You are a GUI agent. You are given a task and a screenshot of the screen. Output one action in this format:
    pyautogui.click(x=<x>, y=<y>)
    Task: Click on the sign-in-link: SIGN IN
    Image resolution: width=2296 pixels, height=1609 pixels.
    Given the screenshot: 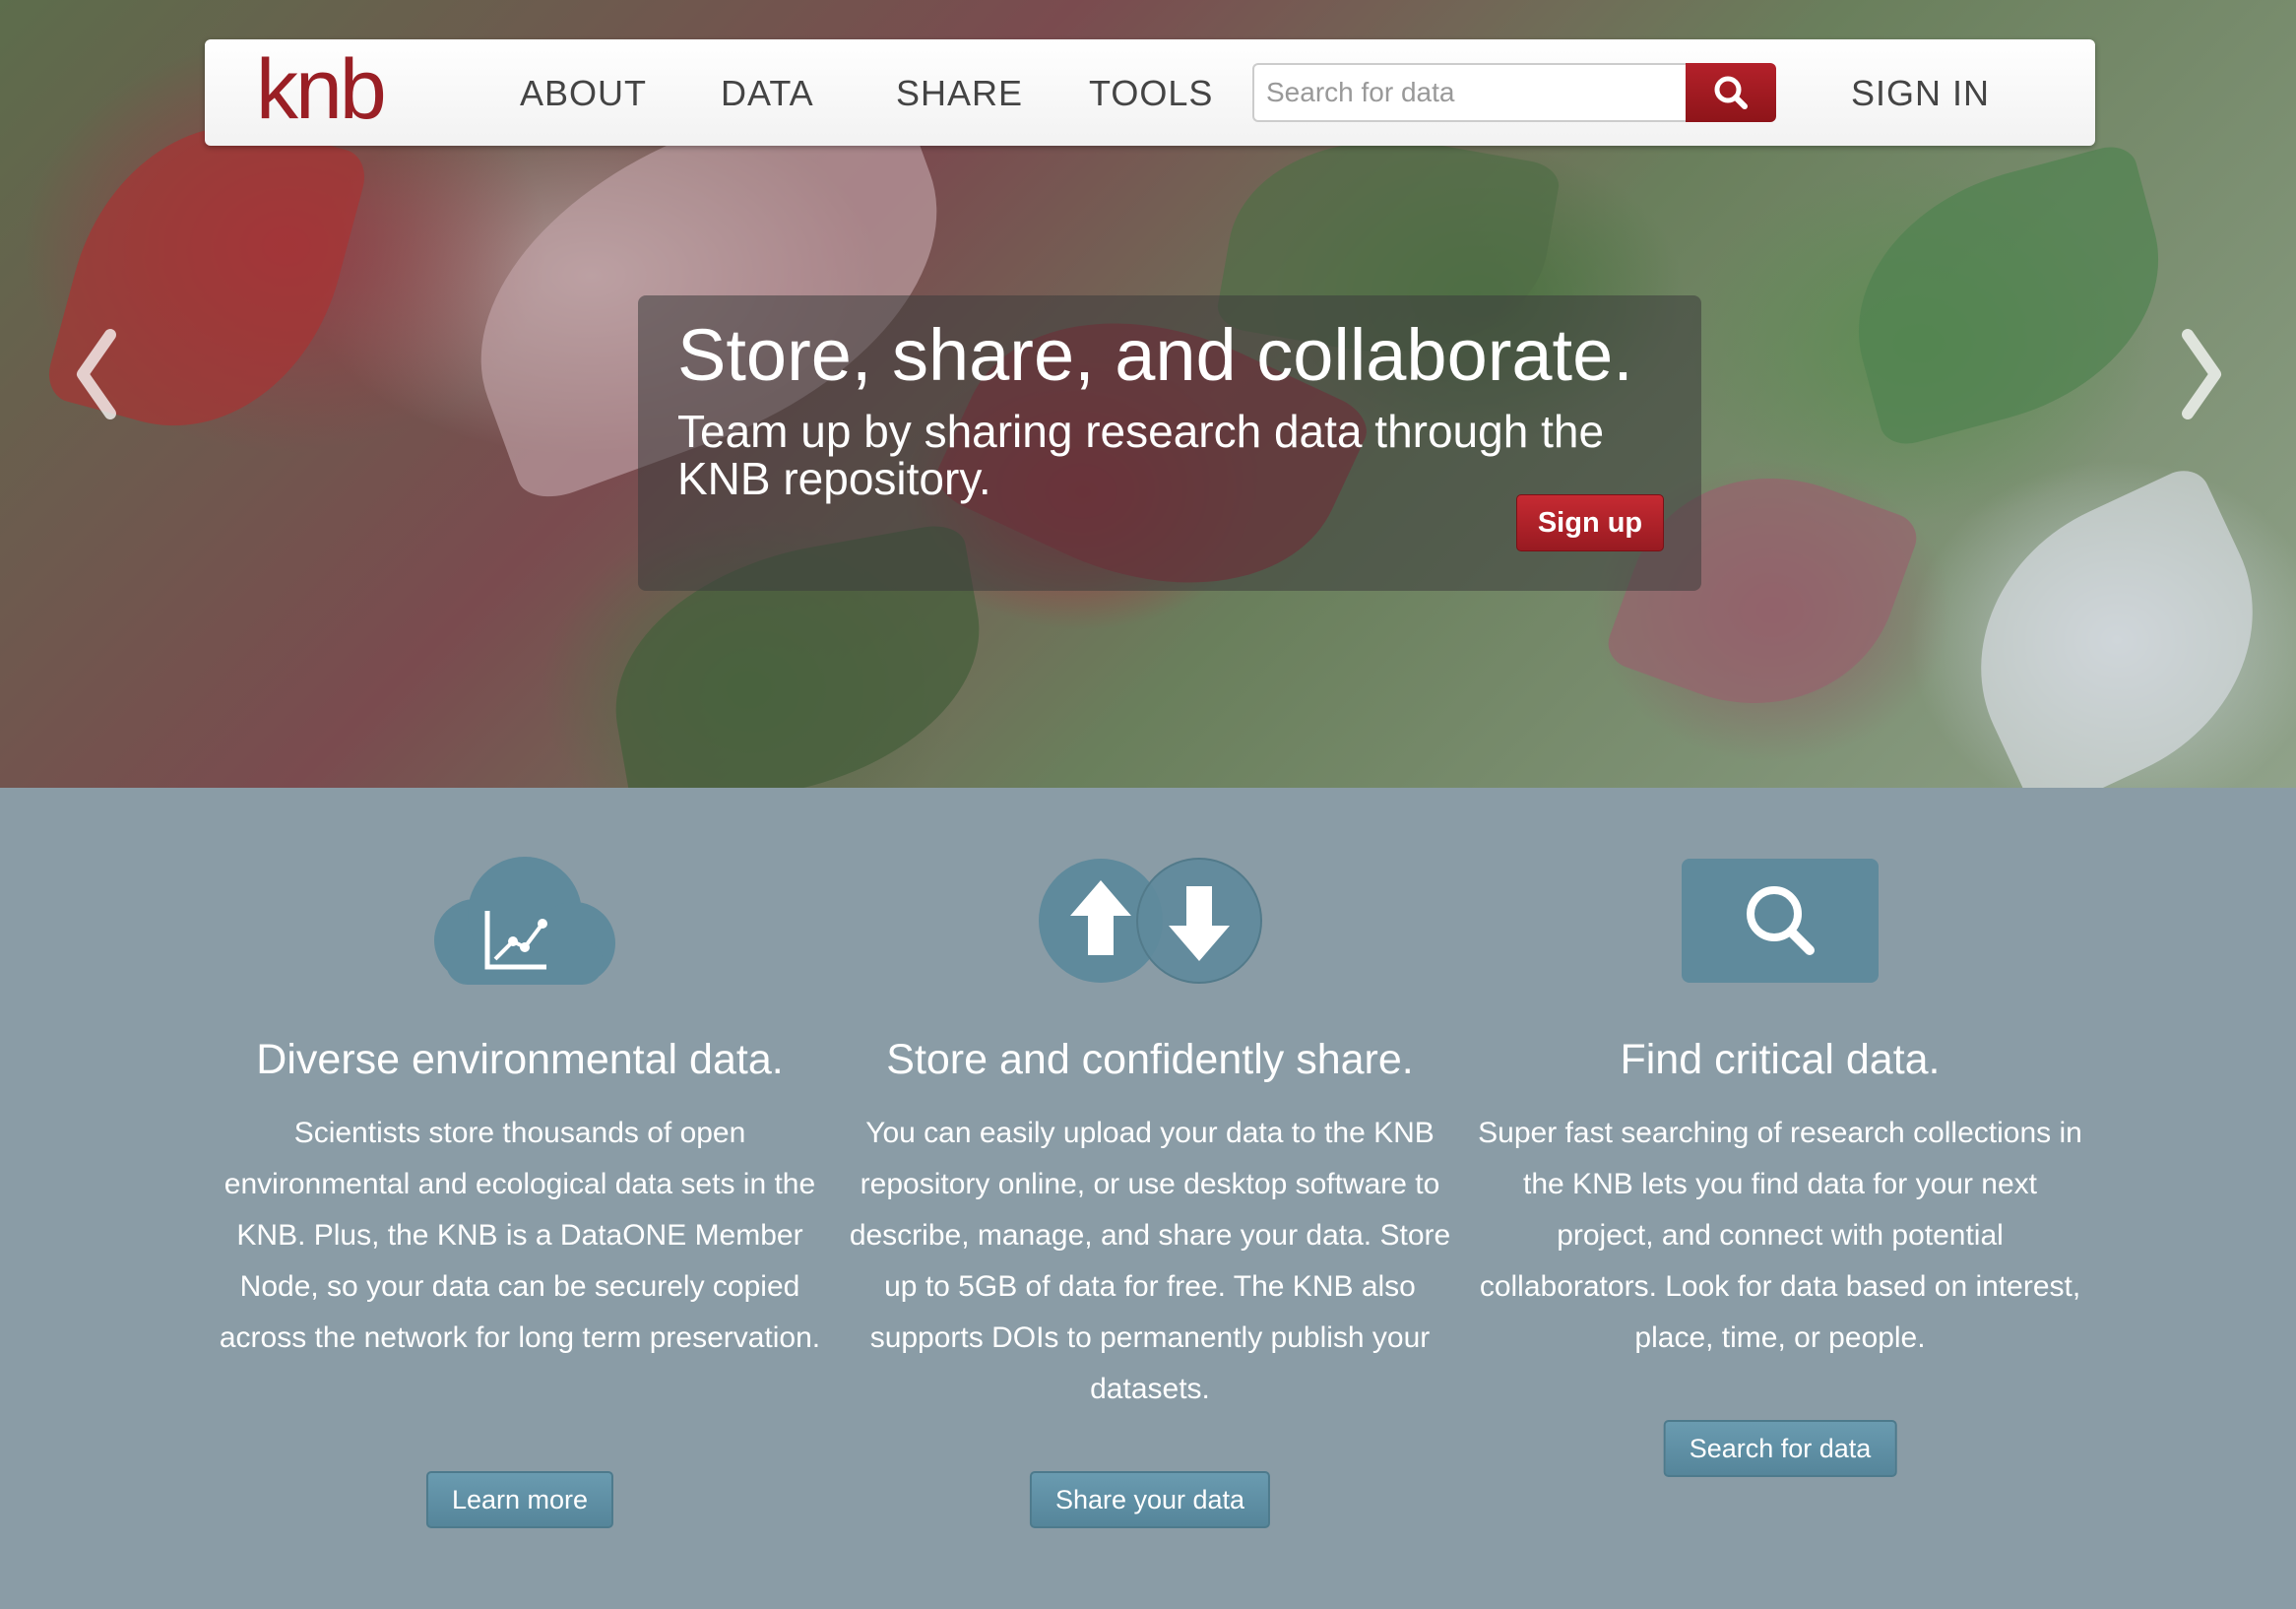 What is the action you would take?
    pyautogui.click(x=1920, y=93)
    